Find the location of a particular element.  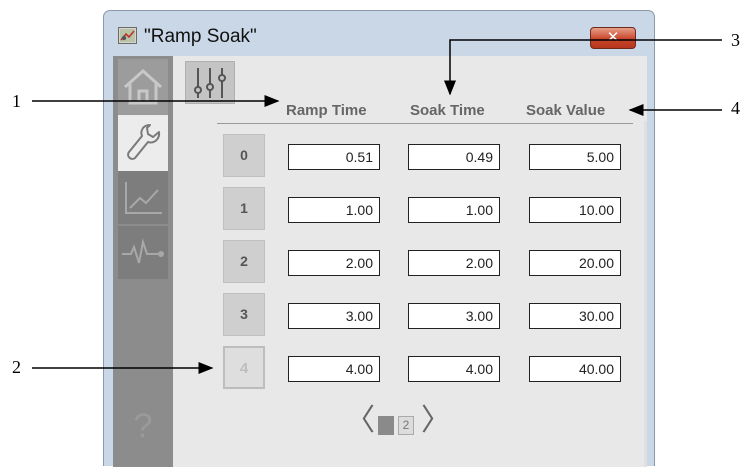

callout-3: 3 is located at coordinates (735, 40).